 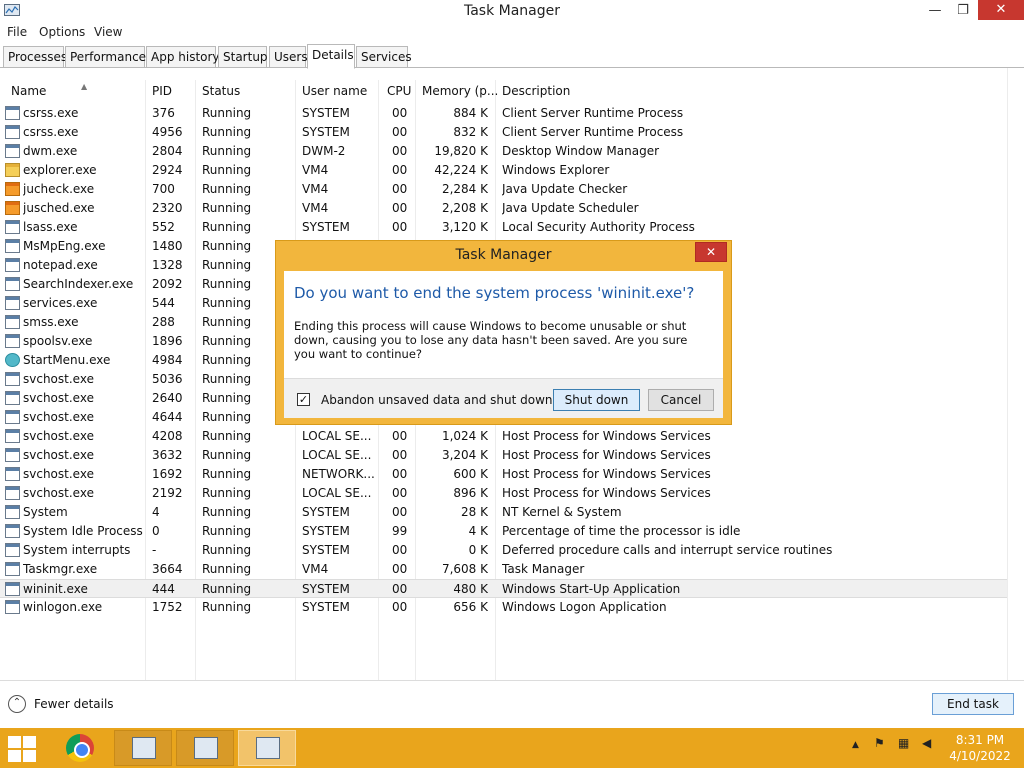 What do you see at coordinates (303, 399) in the screenshot?
I see `abandon-data-checkbox: ✓` at bounding box center [303, 399].